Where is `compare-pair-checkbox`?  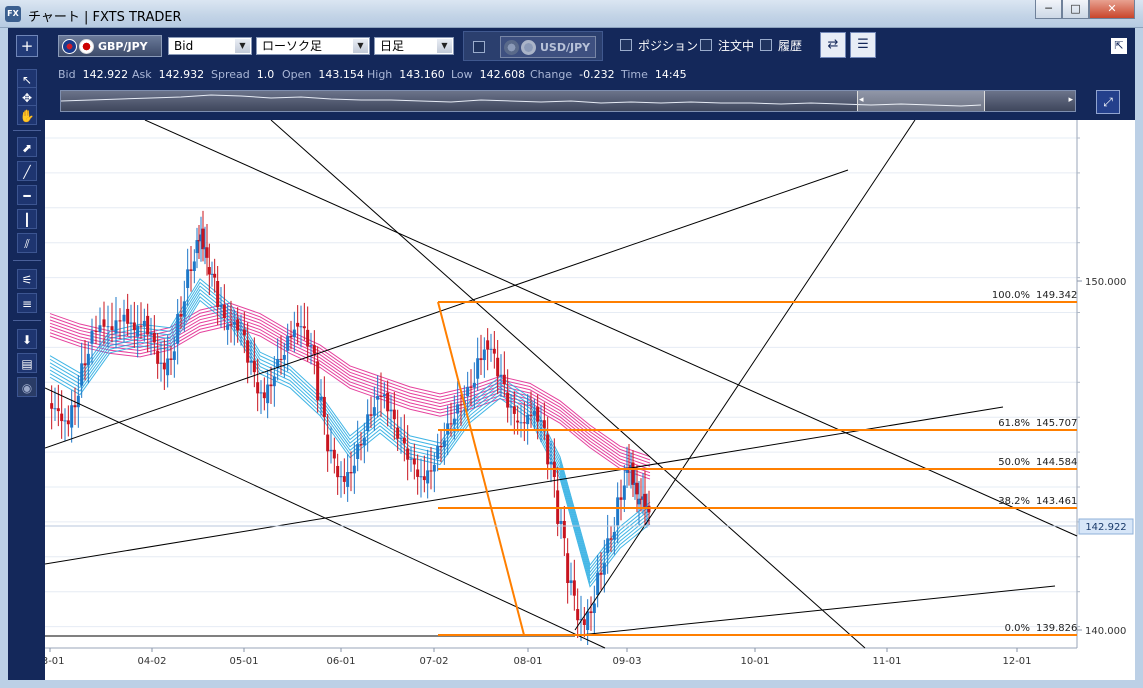
compare-pair-checkbox is located at coordinates (479, 47).